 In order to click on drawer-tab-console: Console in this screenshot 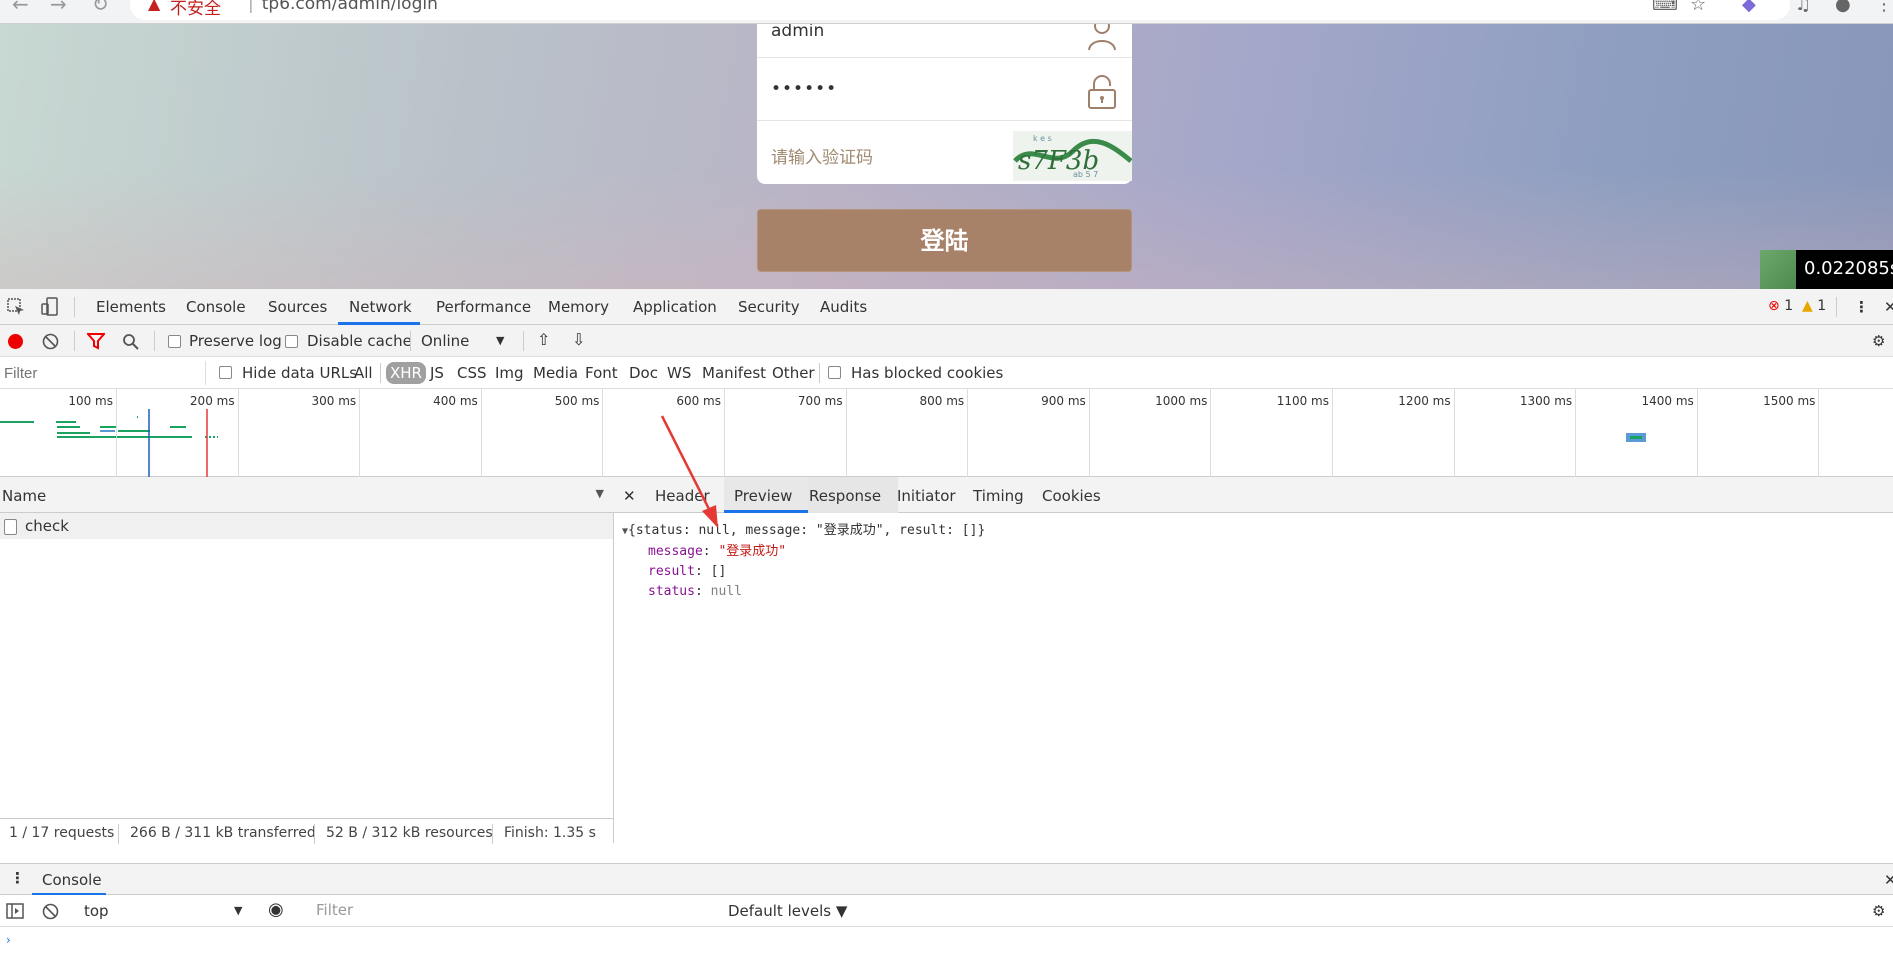, I will do `click(72, 880)`.